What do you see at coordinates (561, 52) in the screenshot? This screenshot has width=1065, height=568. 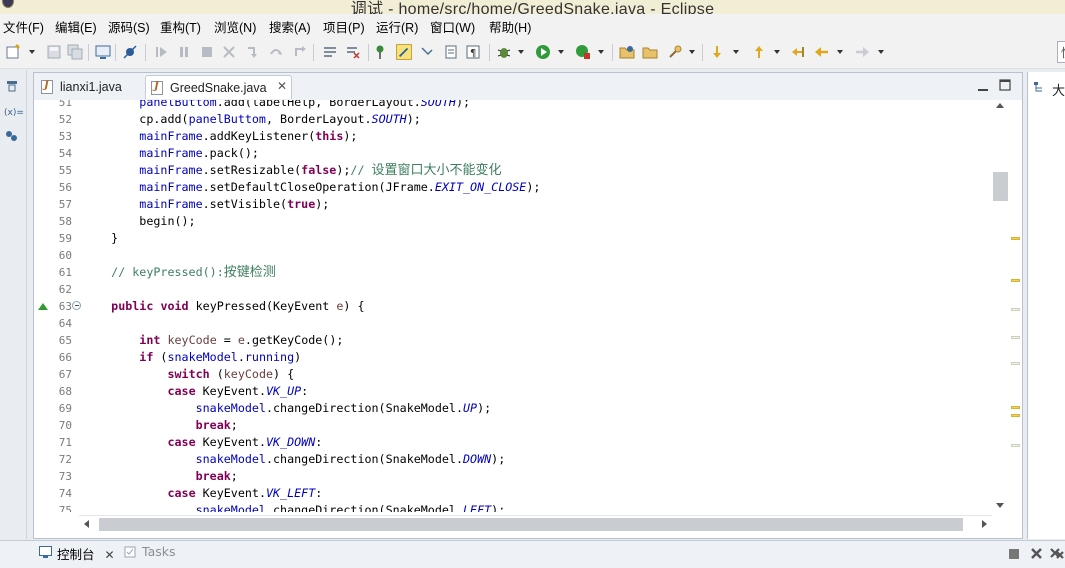 I see `run-dropdown-icon` at bounding box center [561, 52].